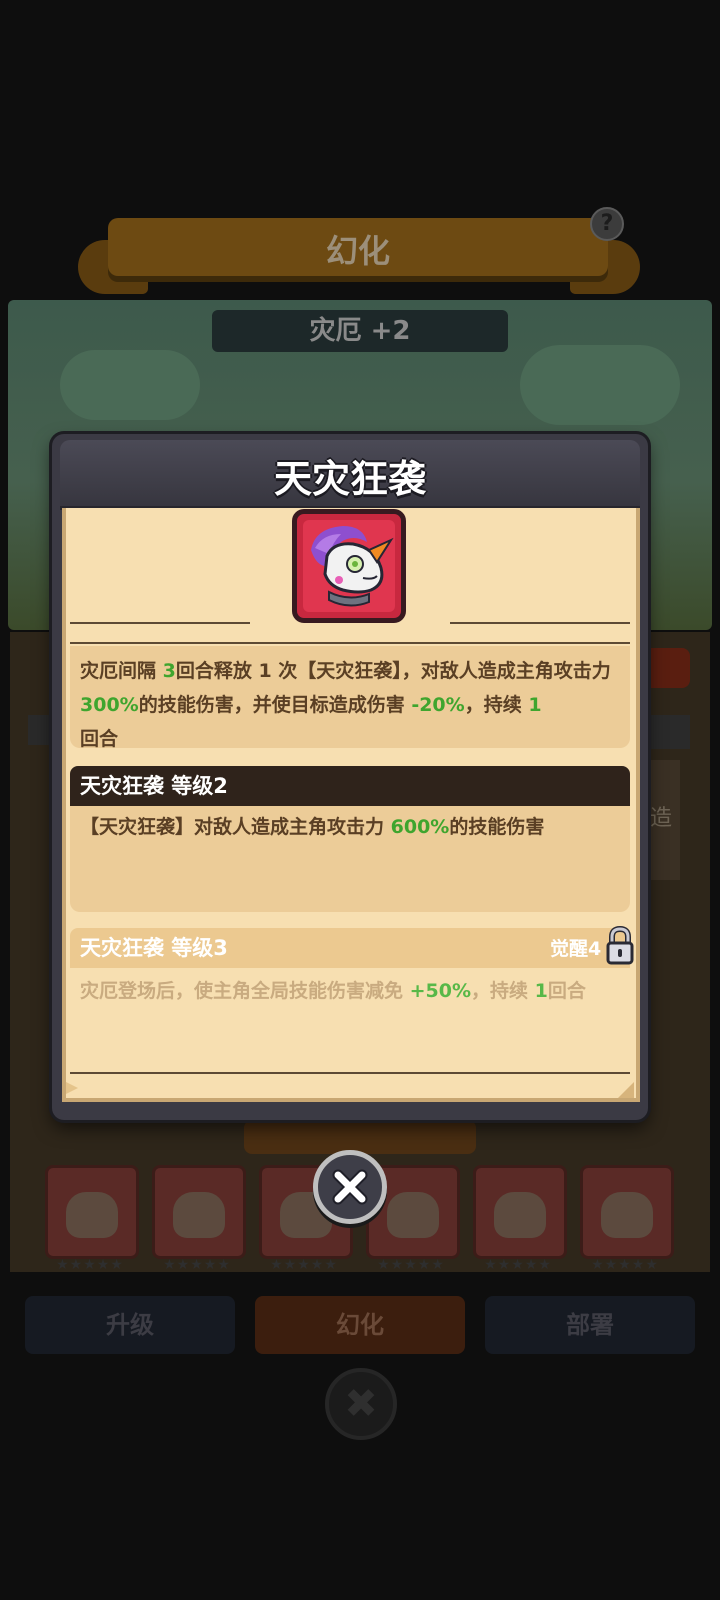 The image size is (720, 1600). Describe the element at coordinates (590, 1325) in the screenshot. I see `tab-deploy: 部署` at that location.